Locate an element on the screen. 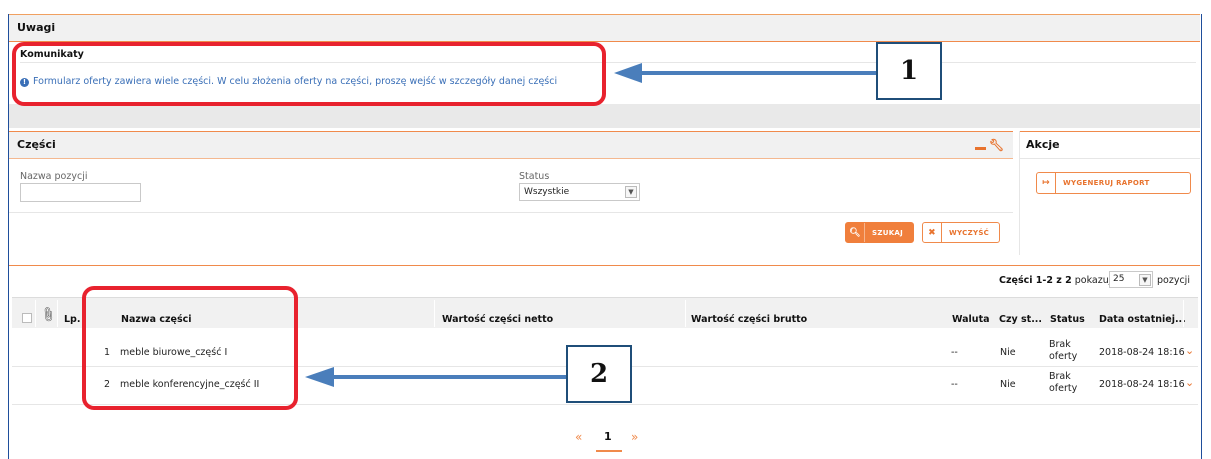 The image size is (1211, 459). status-filter-select: Wszystkie ▼ is located at coordinates (579, 192).